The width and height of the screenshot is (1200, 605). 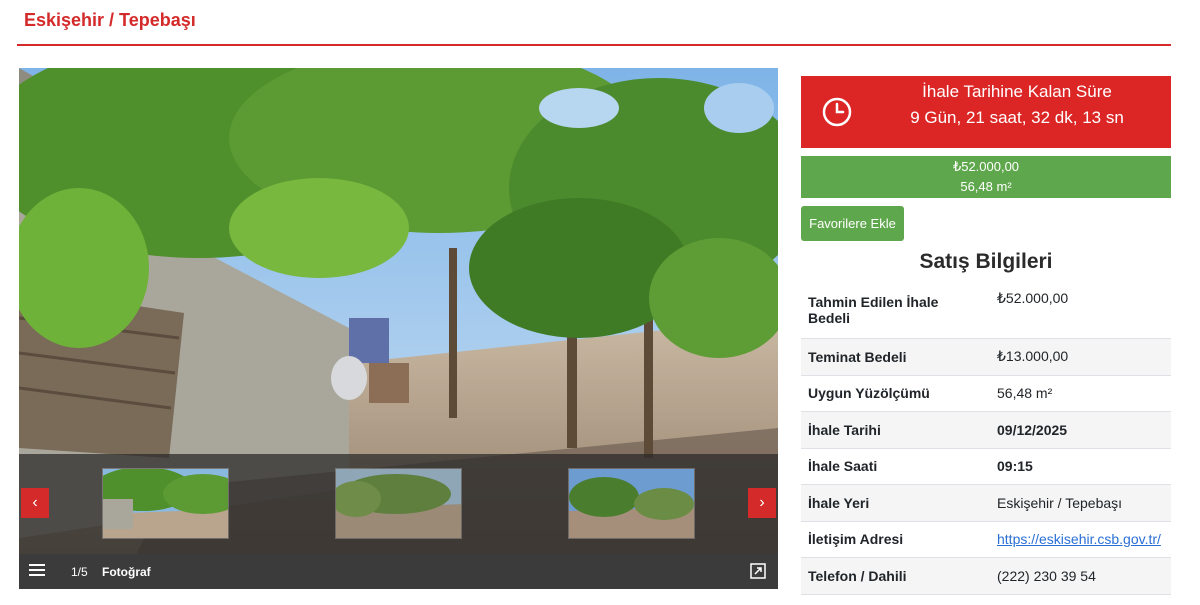 What do you see at coordinates (126, 572) in the screenshot?
I see `photo-label: Fotoğraf` at bounding box center [126, 572].